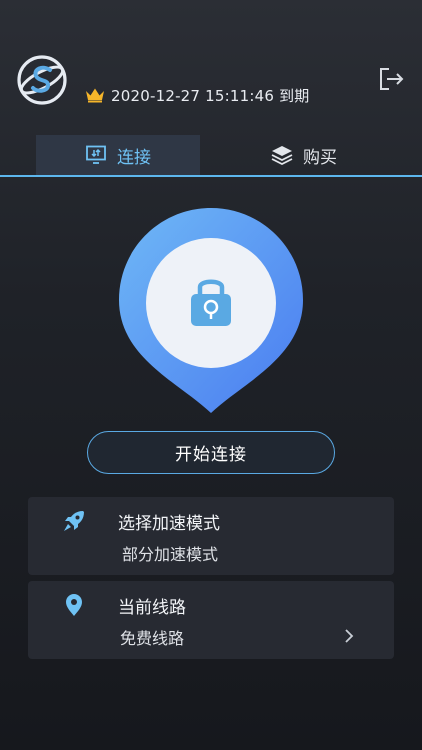  What do you see at coordinates (42, 80) in the screenshot?
I see `app-logo-icon` at bounding box center [42, 80].